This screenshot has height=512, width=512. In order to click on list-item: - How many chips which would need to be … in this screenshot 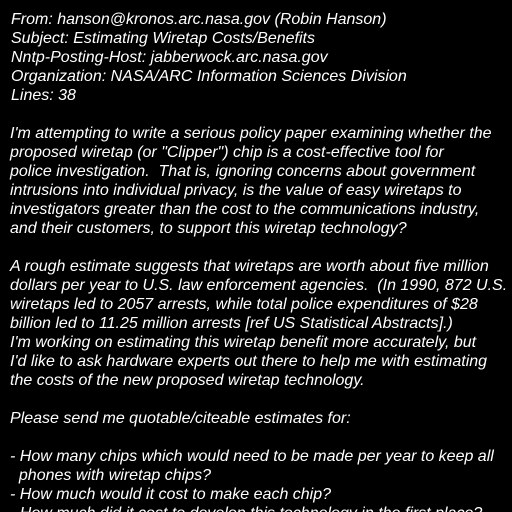, I will do `click(252, 456)`.